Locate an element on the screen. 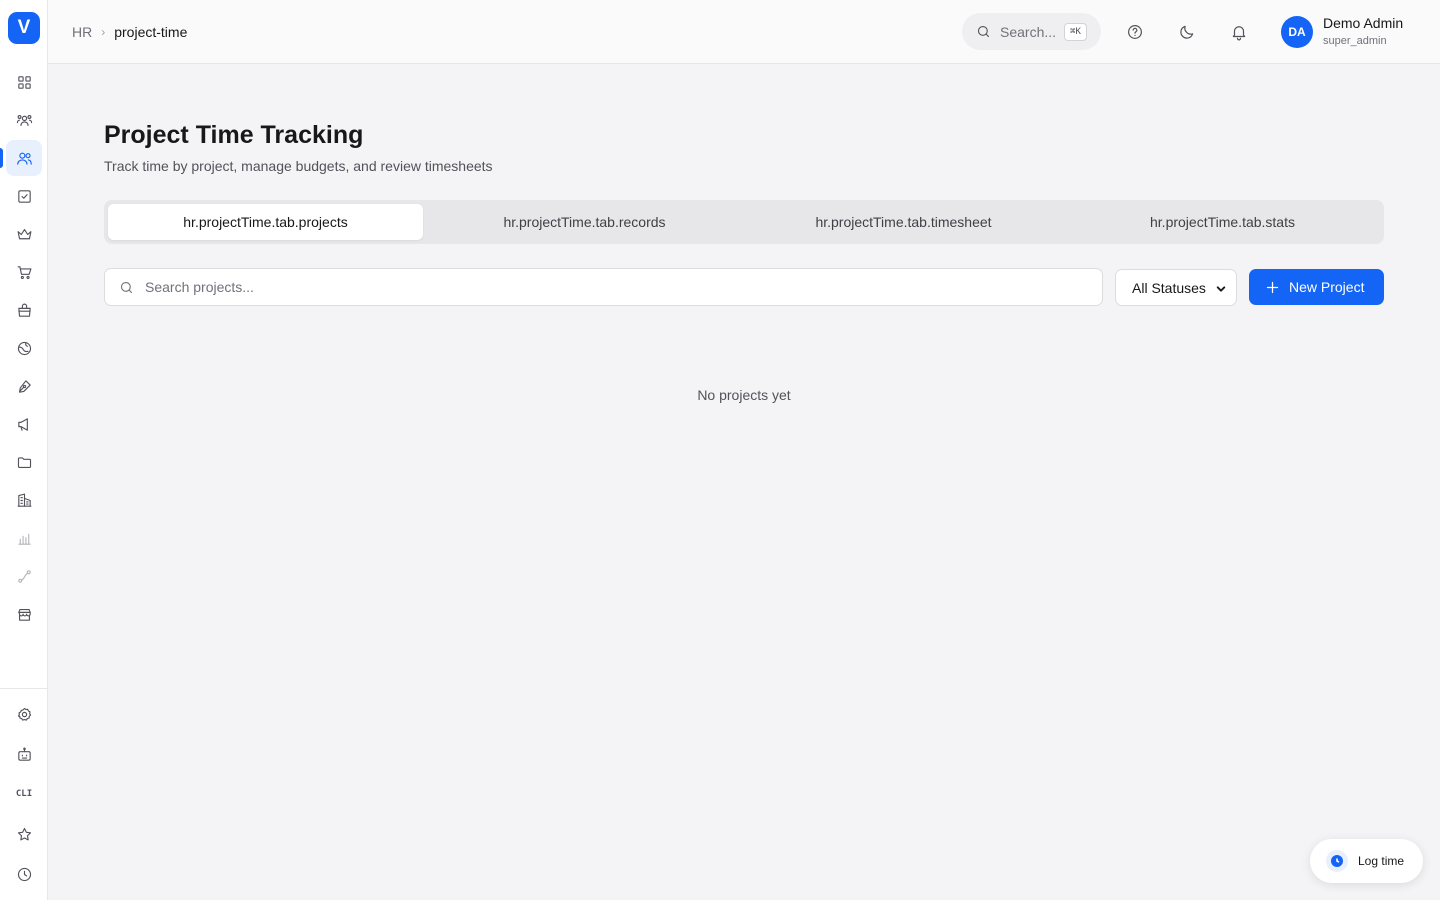 This screenshot has width=1440, height=900. sidebar-item-history is located at coordinates (24, 874).